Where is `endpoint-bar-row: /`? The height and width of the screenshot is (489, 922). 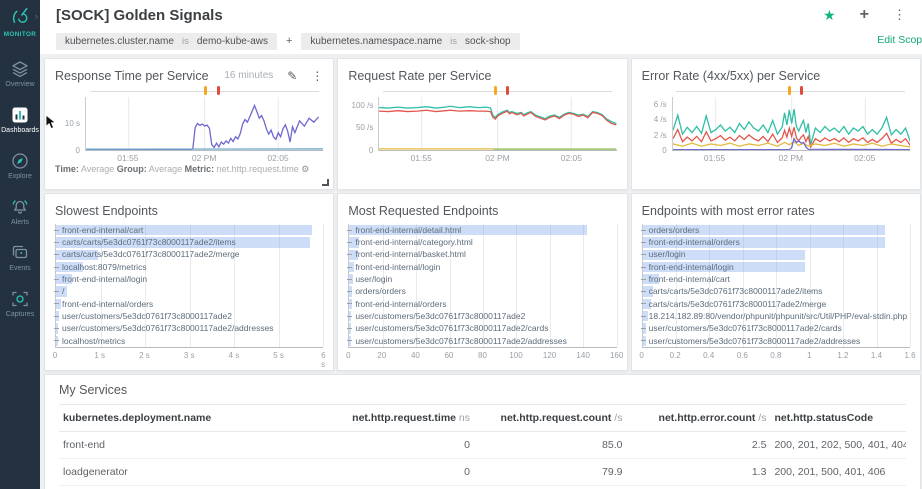
endpoint-bar-row: / is located at coordinates (188, 291).